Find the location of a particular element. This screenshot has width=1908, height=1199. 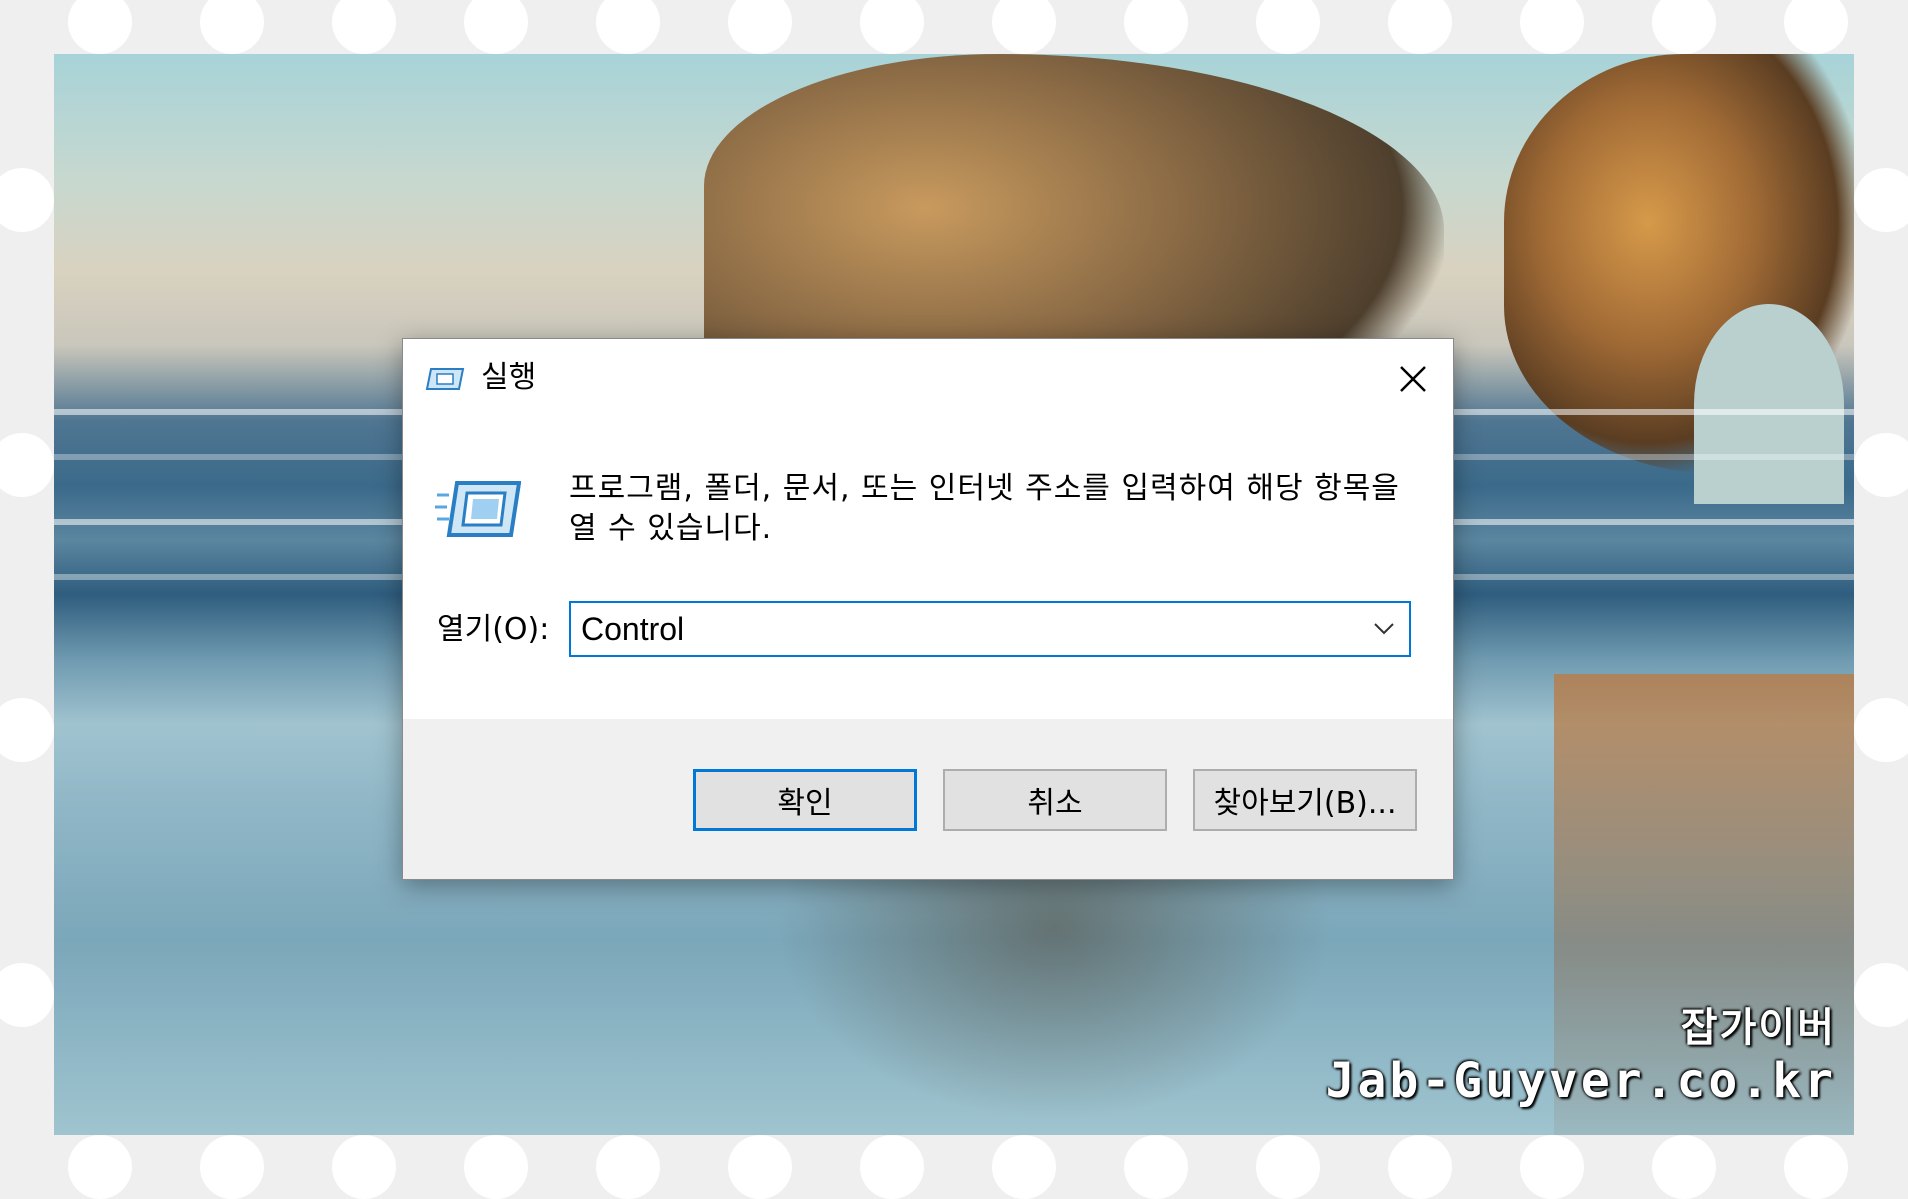

cancel-button: 취소 is located at coordinates (1055, 800).